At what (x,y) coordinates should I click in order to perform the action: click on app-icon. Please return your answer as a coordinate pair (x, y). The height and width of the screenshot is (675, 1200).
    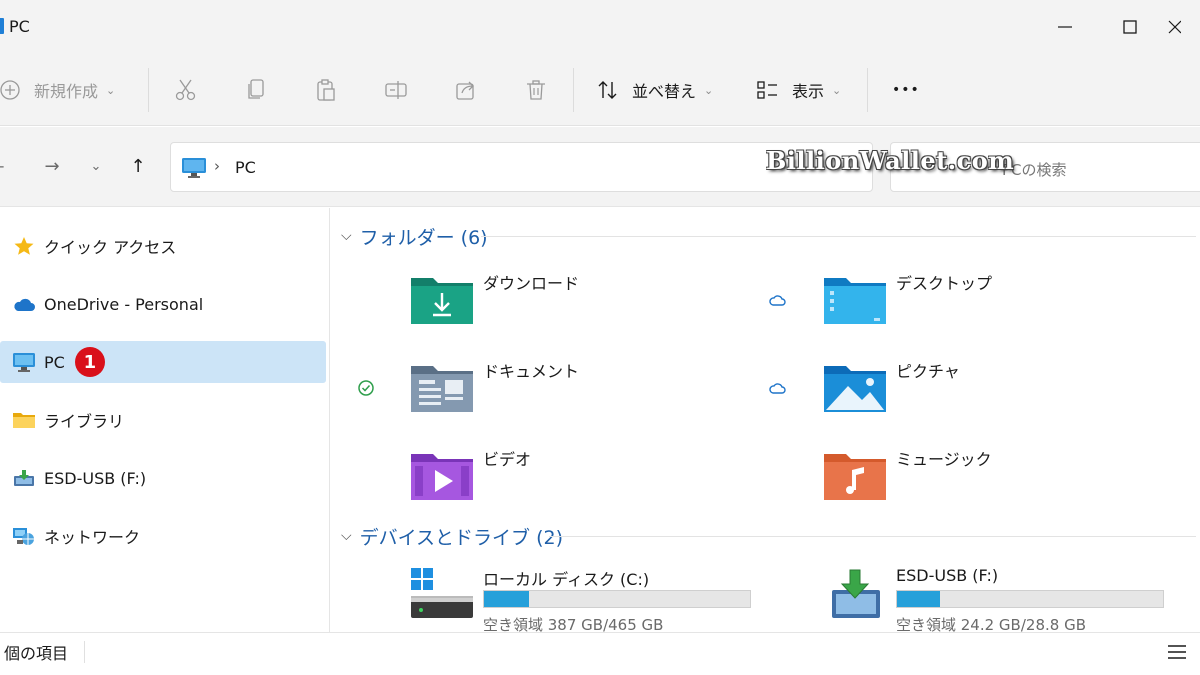
    Looking at the image, I should click on (2, 26).